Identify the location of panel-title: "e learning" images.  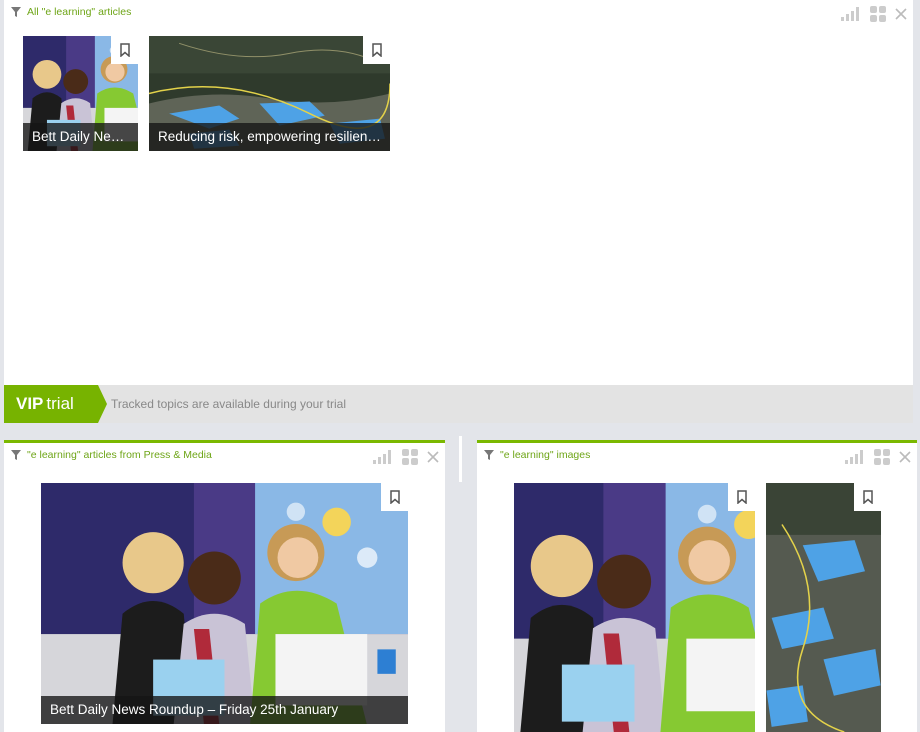
(537, 455).